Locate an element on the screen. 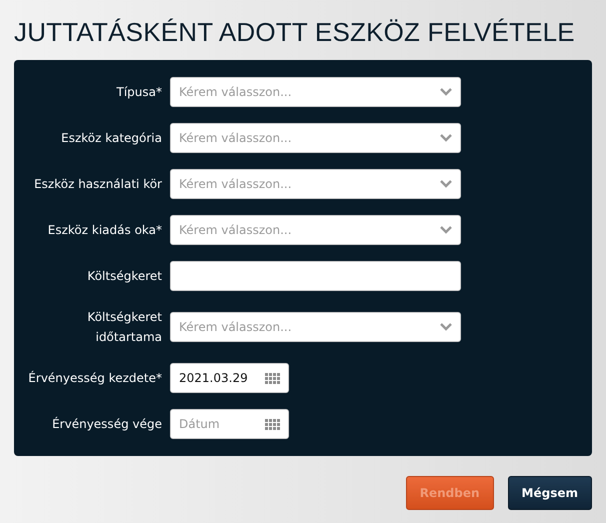 Image resolution: width=606 pixels, height=523 pixels. page-title: JUTTATÁSKÉNT ADOTT ESZKÖZ FELVÉTELE is located at coordinates (294, 32).